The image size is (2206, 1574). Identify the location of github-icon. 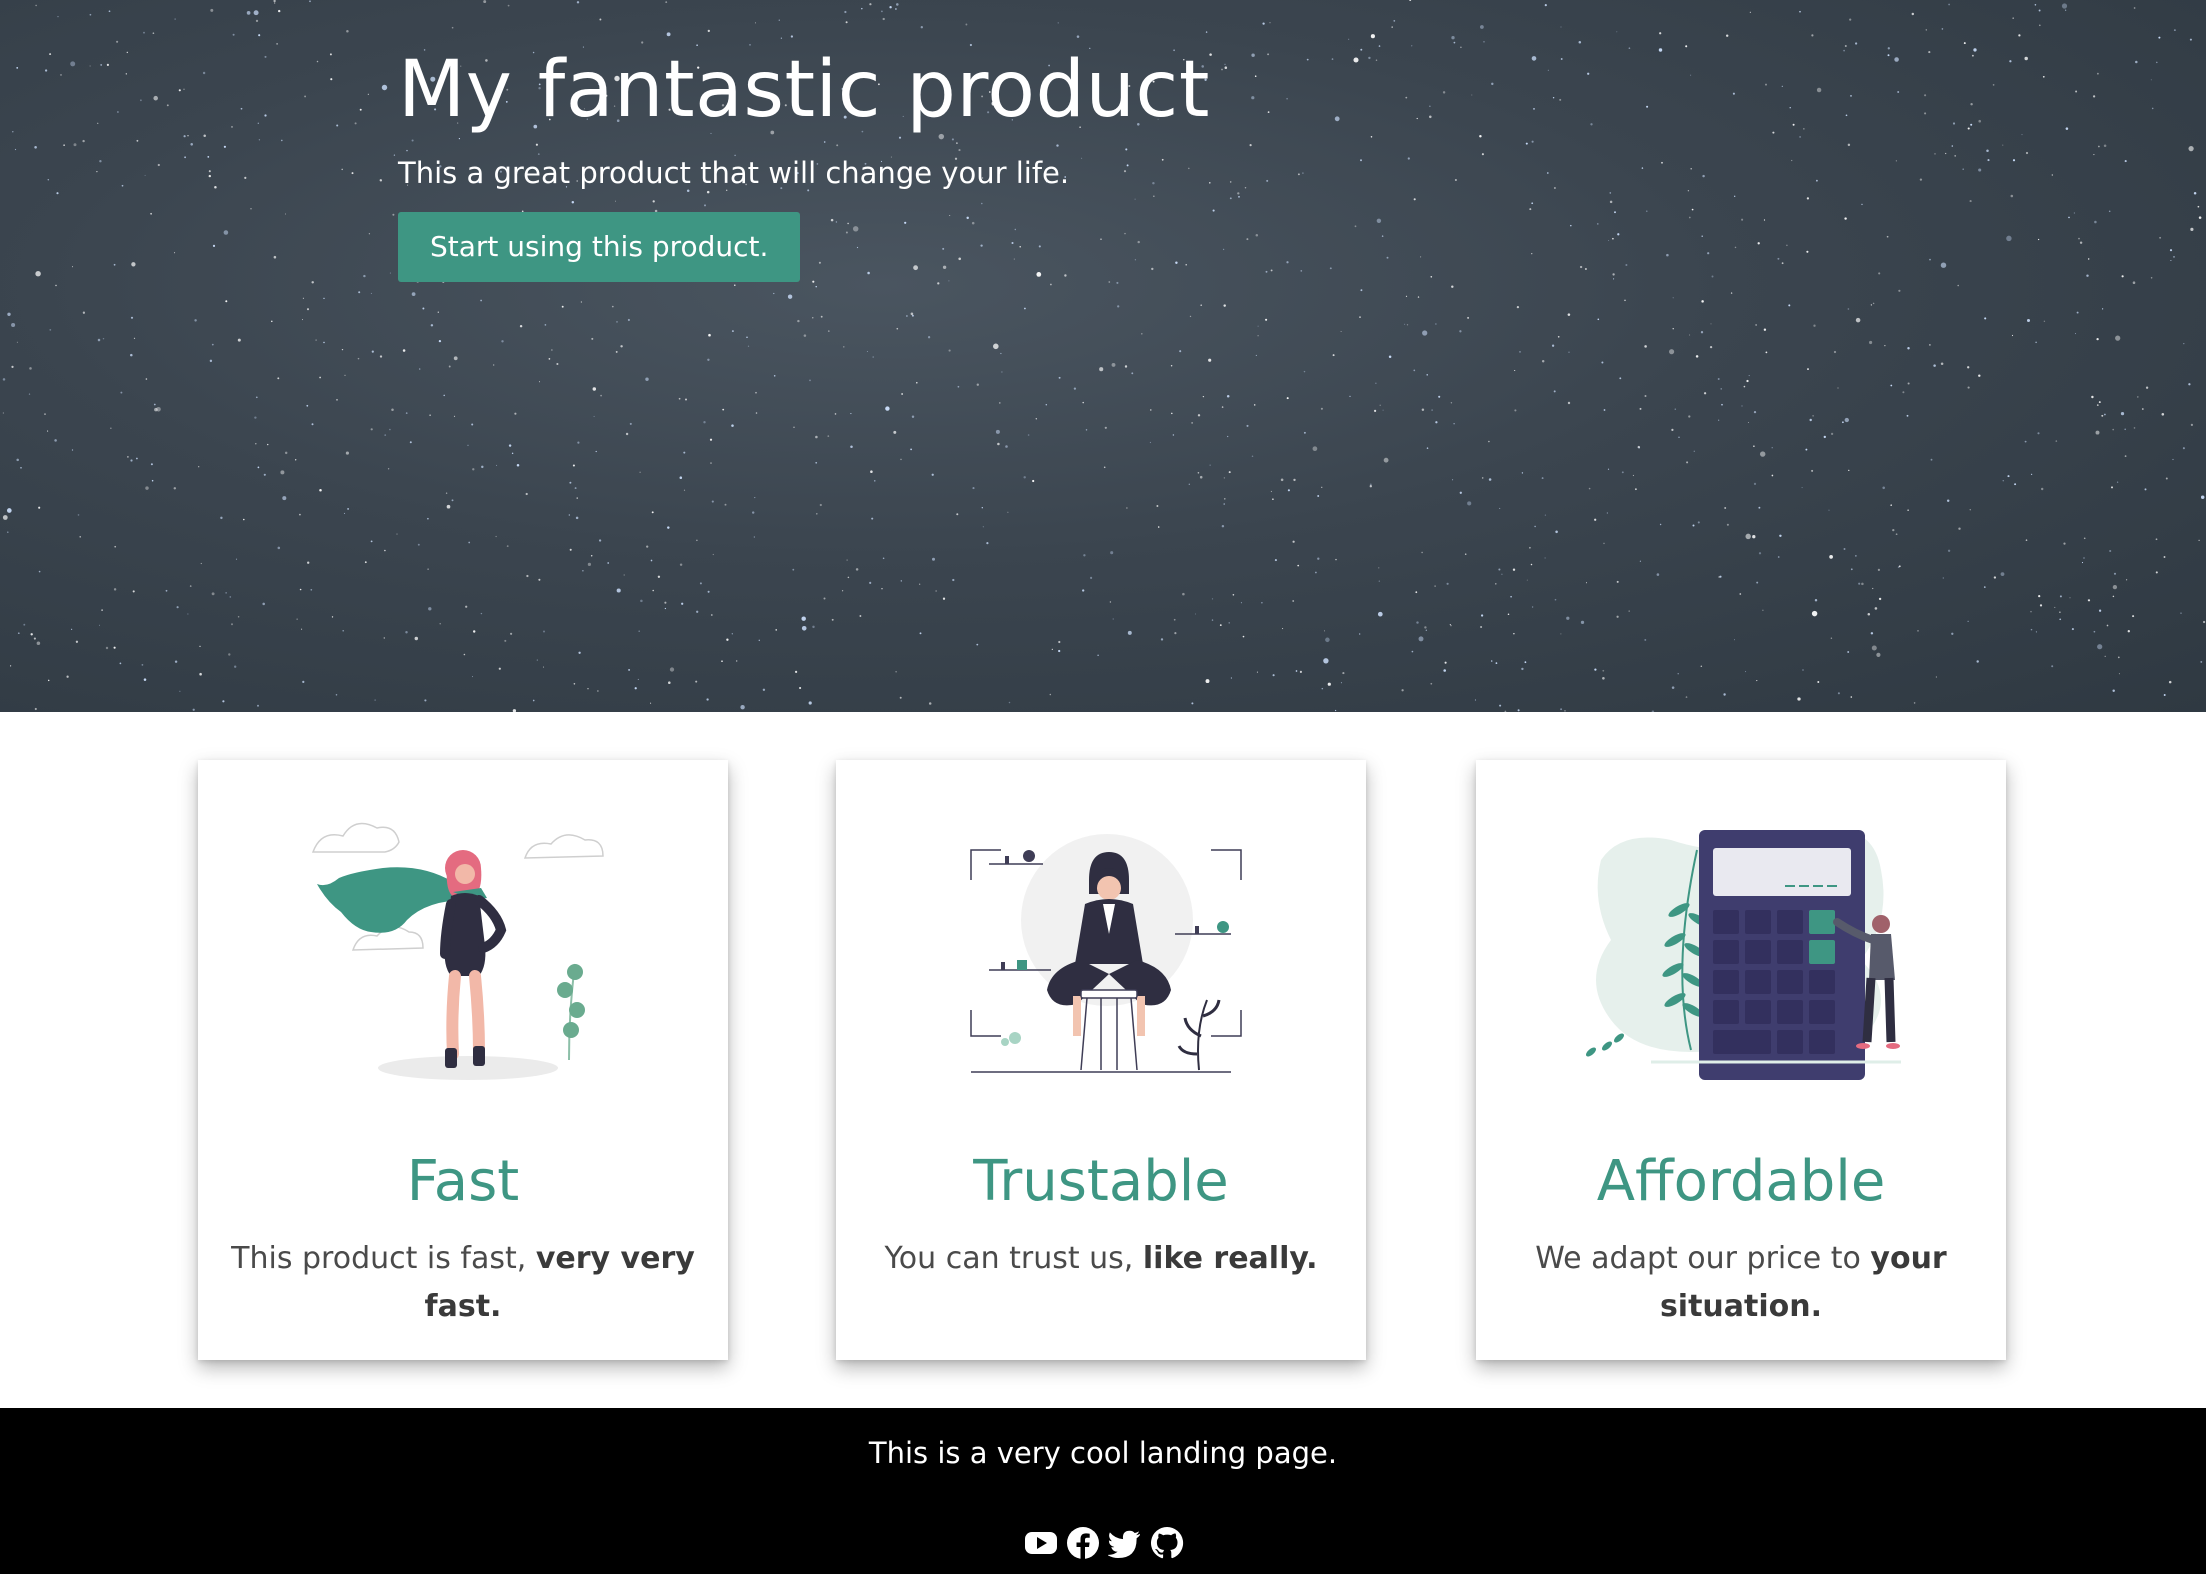
(1167, 1543).